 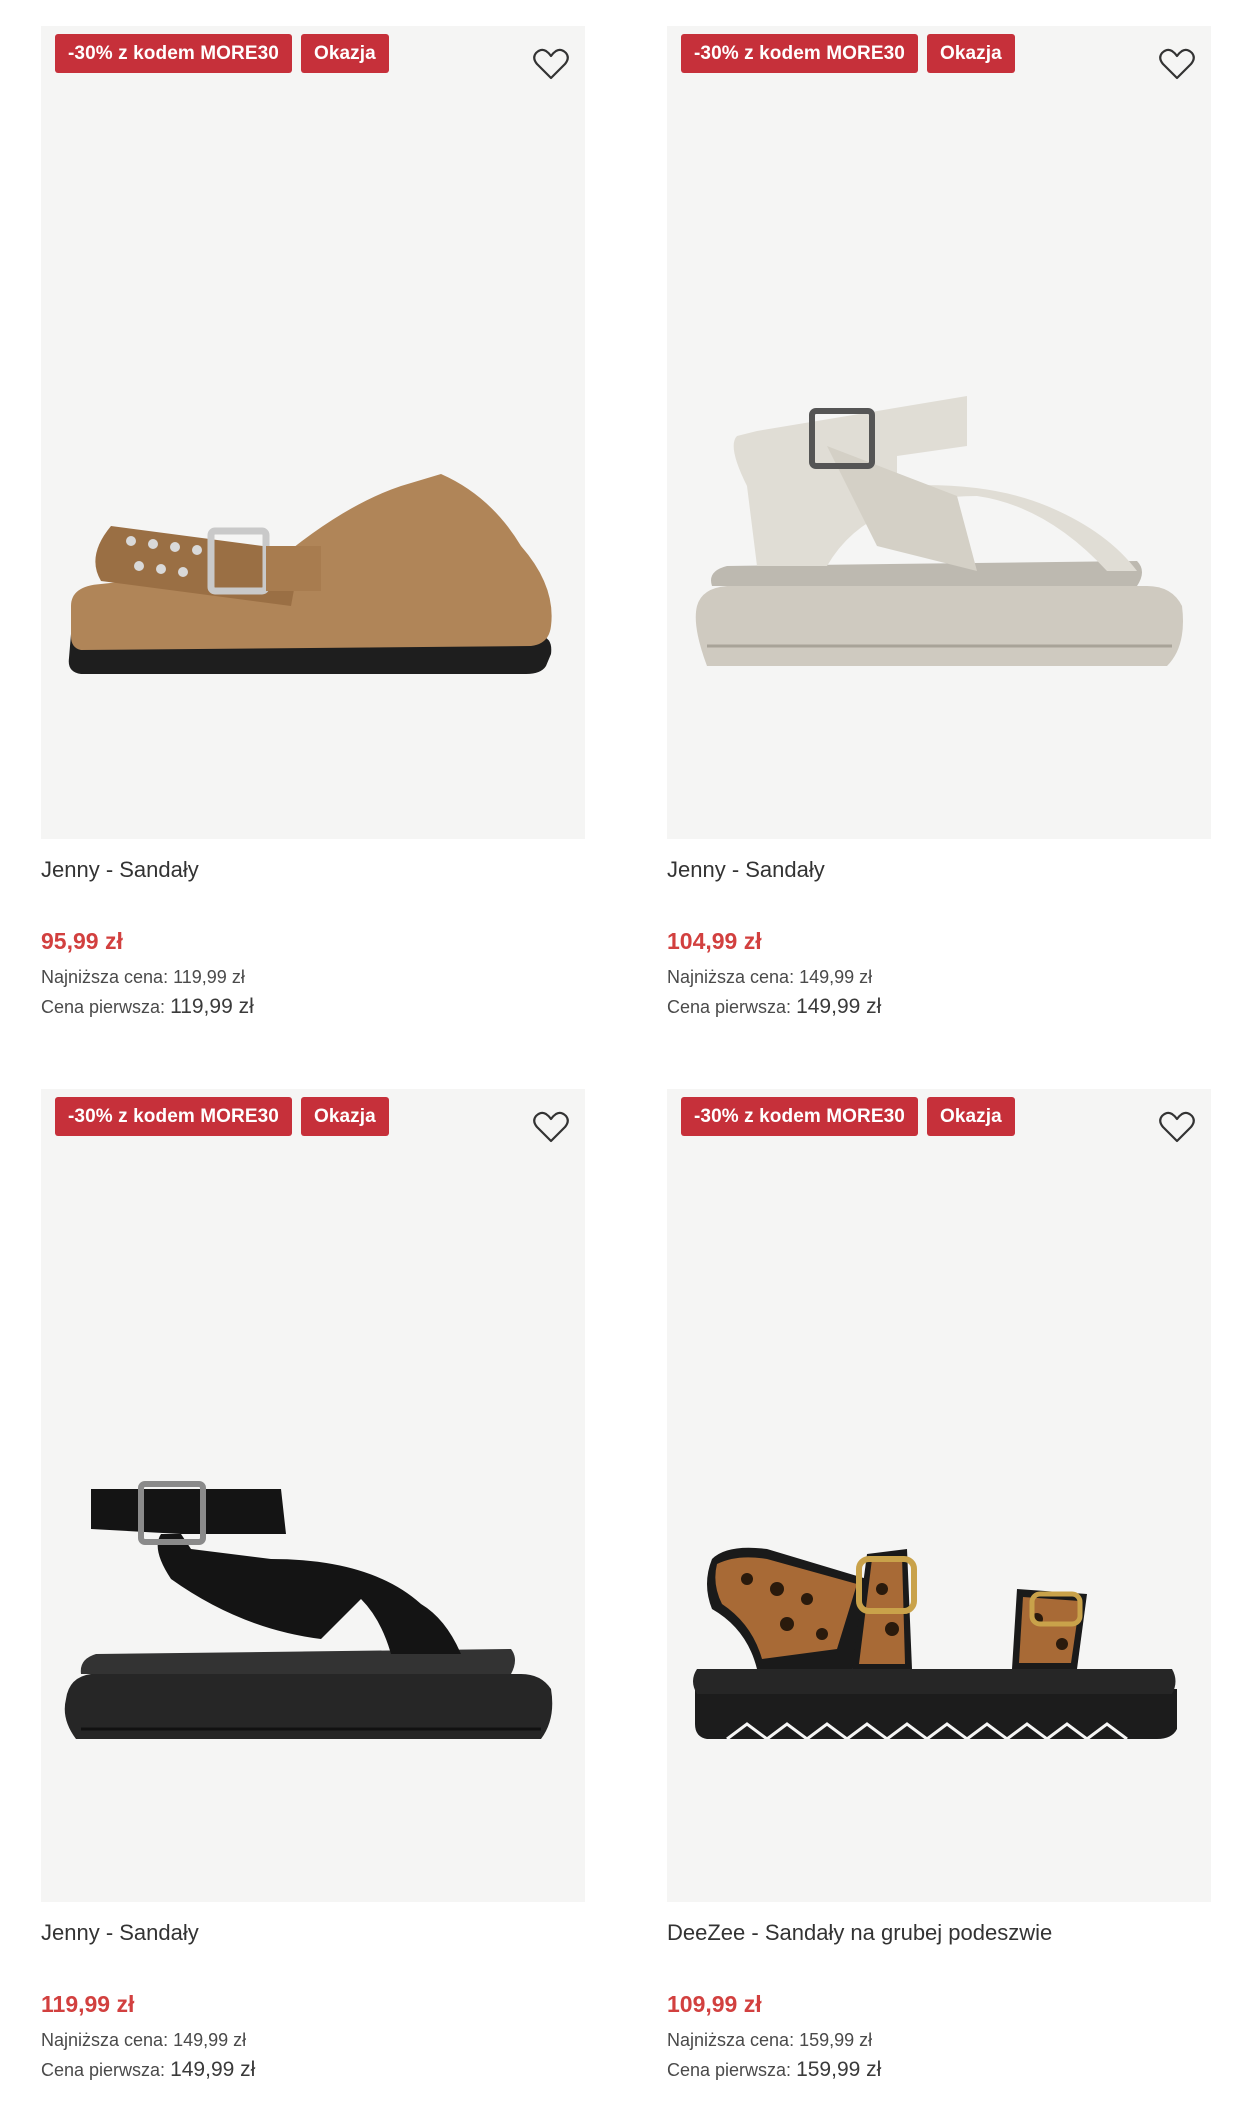 What do you see at coordinates (209, 977) in the screenshot?
I see `lowest-price-value: 119,99 zł` at bounding box center [209, 977].